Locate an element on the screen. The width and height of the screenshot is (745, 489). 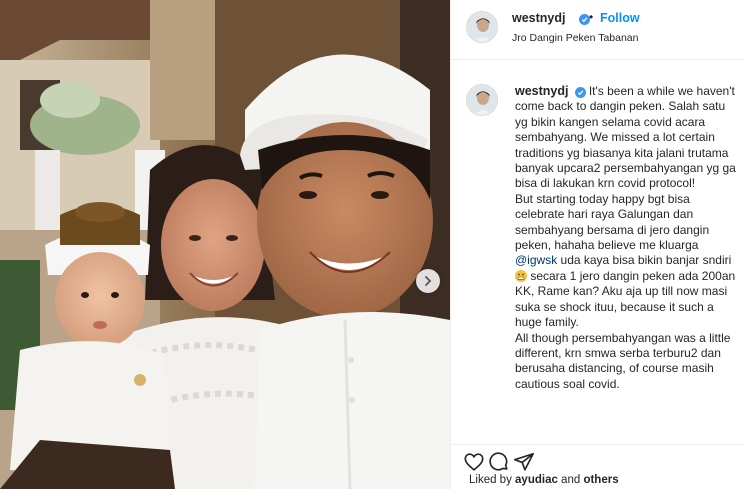
heart-icon is located at coordinates (474, 462).